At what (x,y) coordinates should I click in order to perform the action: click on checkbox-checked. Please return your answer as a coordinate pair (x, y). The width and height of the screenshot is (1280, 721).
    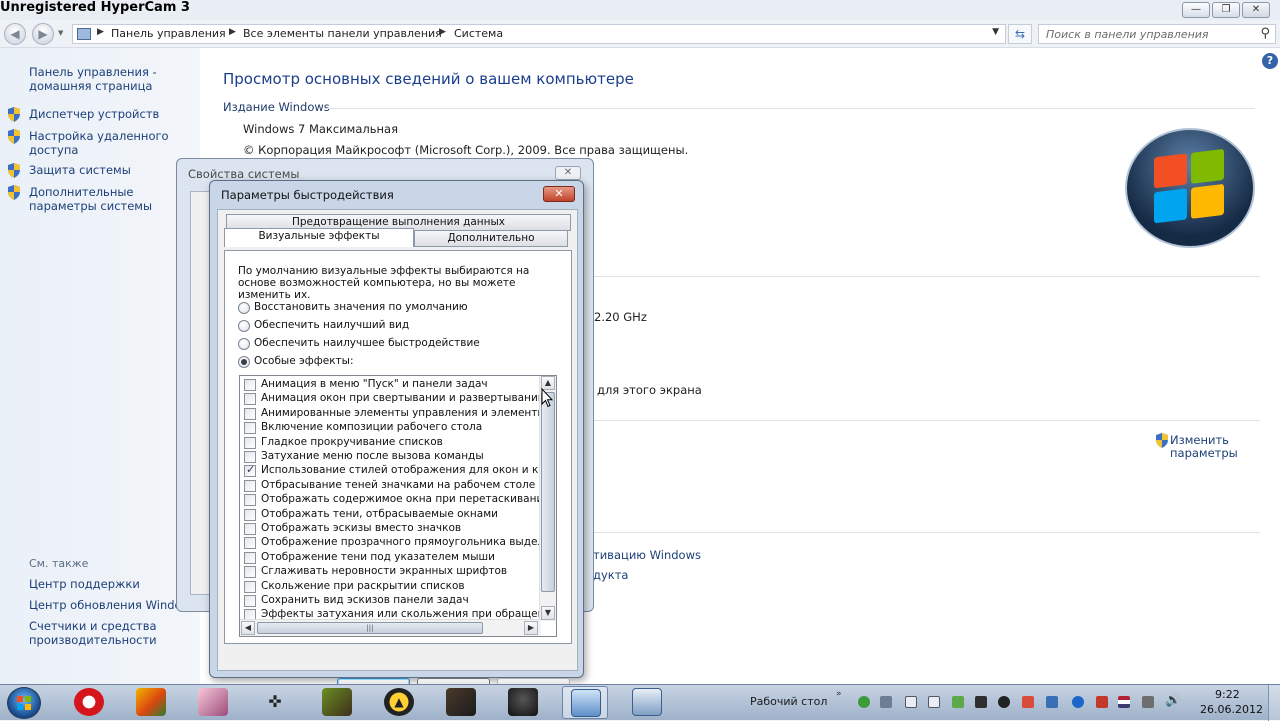
    Looking at the image, I should click on (250, 470).